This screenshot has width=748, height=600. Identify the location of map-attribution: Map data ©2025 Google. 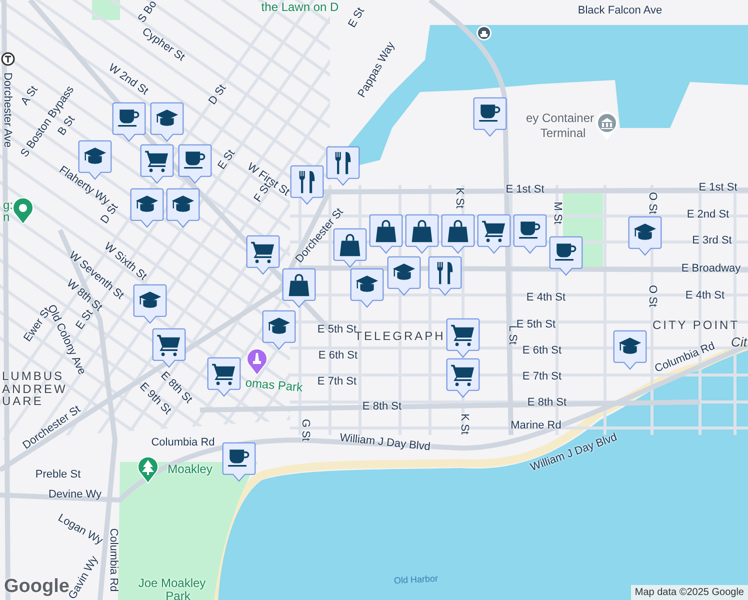
(689, 592).